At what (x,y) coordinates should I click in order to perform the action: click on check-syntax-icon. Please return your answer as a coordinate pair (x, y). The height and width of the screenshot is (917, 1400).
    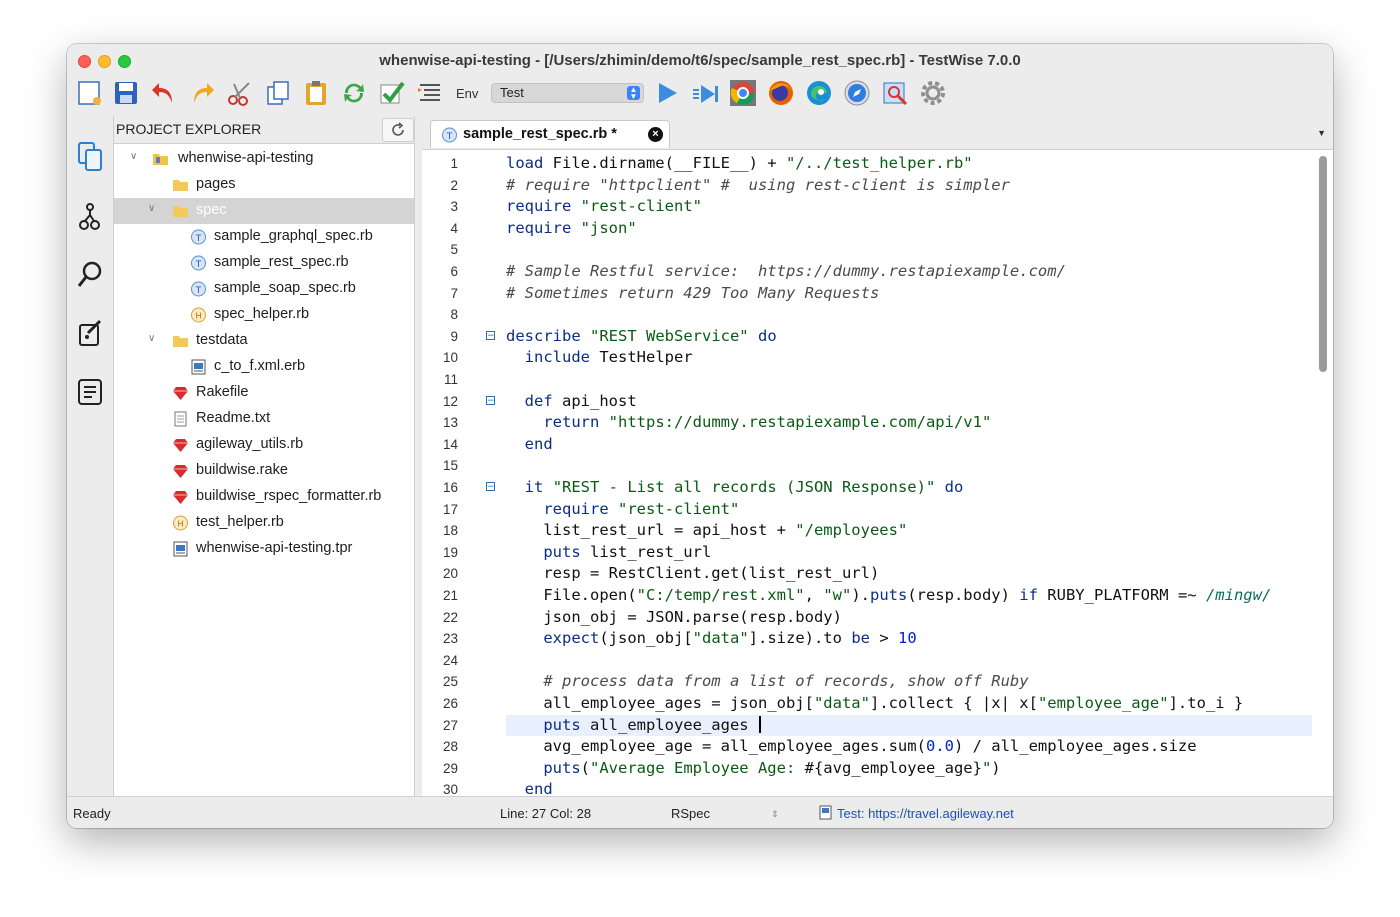
    Looking at the image, I should click on (392, 93).